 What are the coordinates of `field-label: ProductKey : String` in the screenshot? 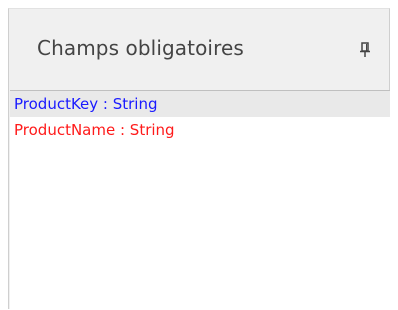 It's located at (86, 104).